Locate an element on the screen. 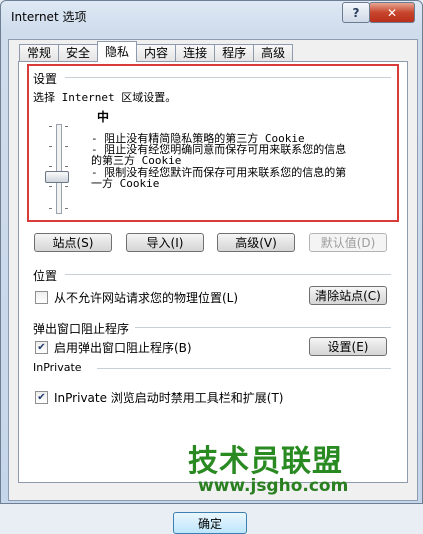 Image resolution: width=423 pixels, height=534 pixels. settings-instruction: 选择 Internet 区域设置。 is located at coordinates (105, 97).